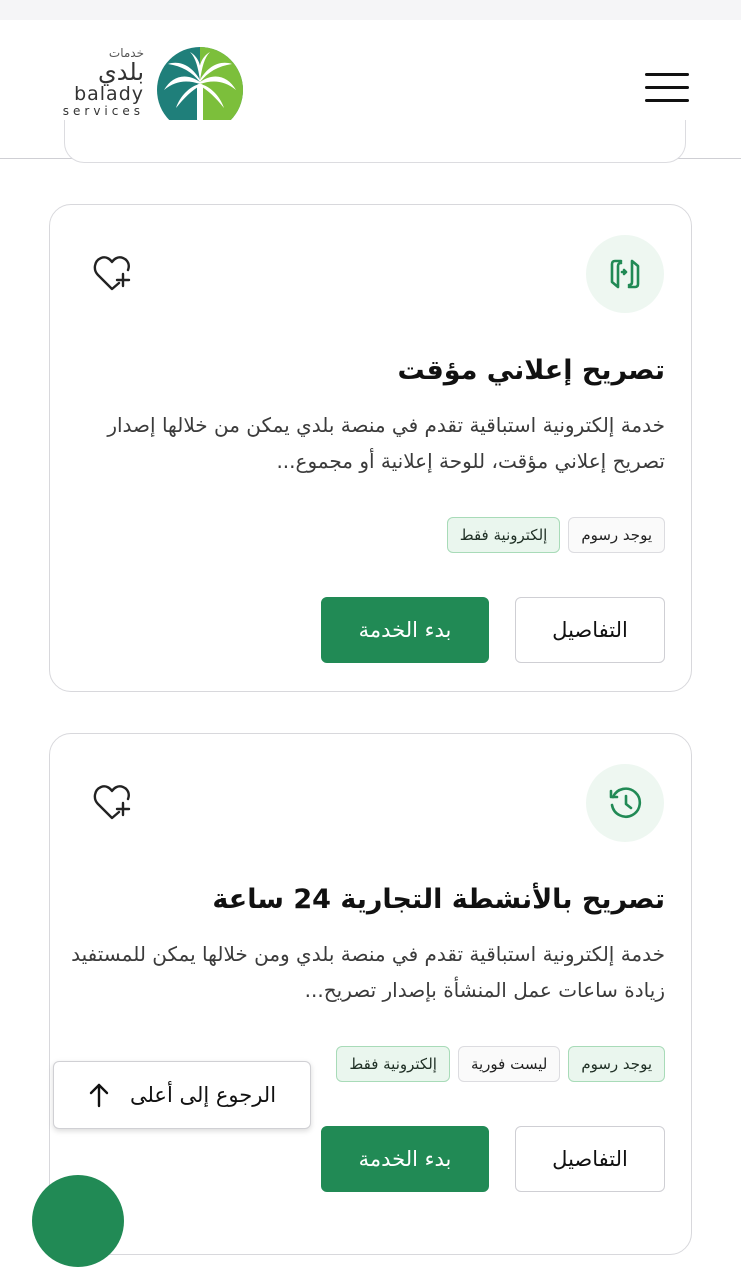 This screenshot has width=741, height=1267. What do you see at coordinates (438, 899) in the screenshot?
I see `service-title: تصريح بالأنشطة التجارية 24 ساعة` at bounding box center [438, 899].